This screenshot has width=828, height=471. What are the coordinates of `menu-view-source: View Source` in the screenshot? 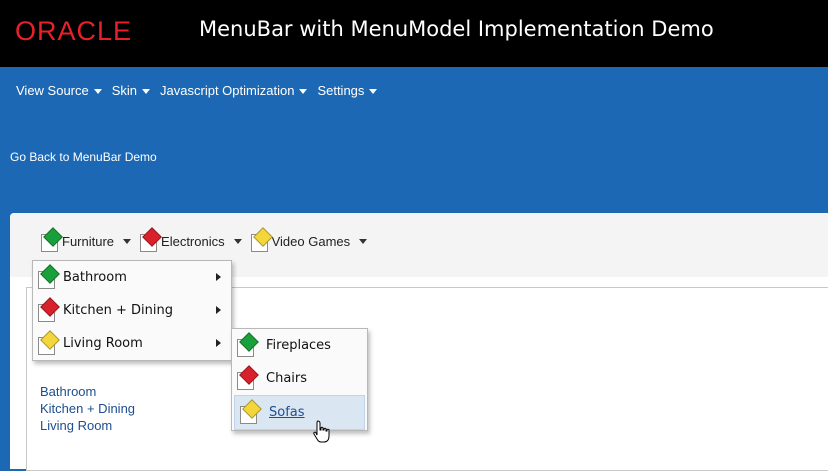 It's located at (59, 90).